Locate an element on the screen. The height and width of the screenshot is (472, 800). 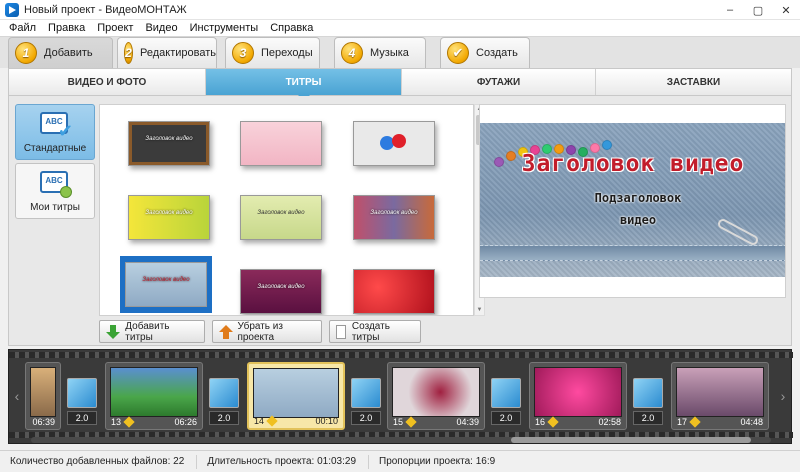
arrow-down-icon is located at coordinates (113, 331).